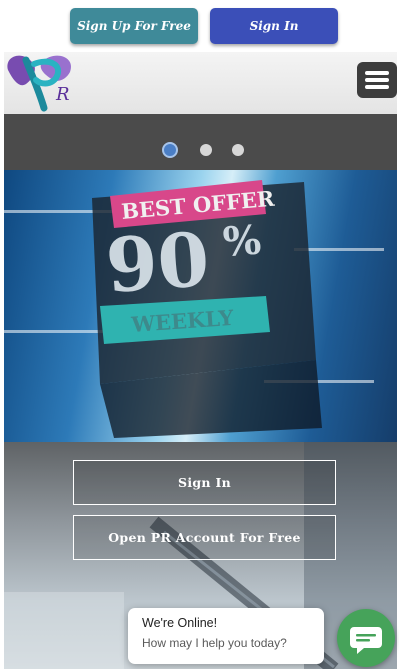 This screenshot has width=399, height=669. I want to click on open-account-button: Open PR Account For Free, so click(204, 537).